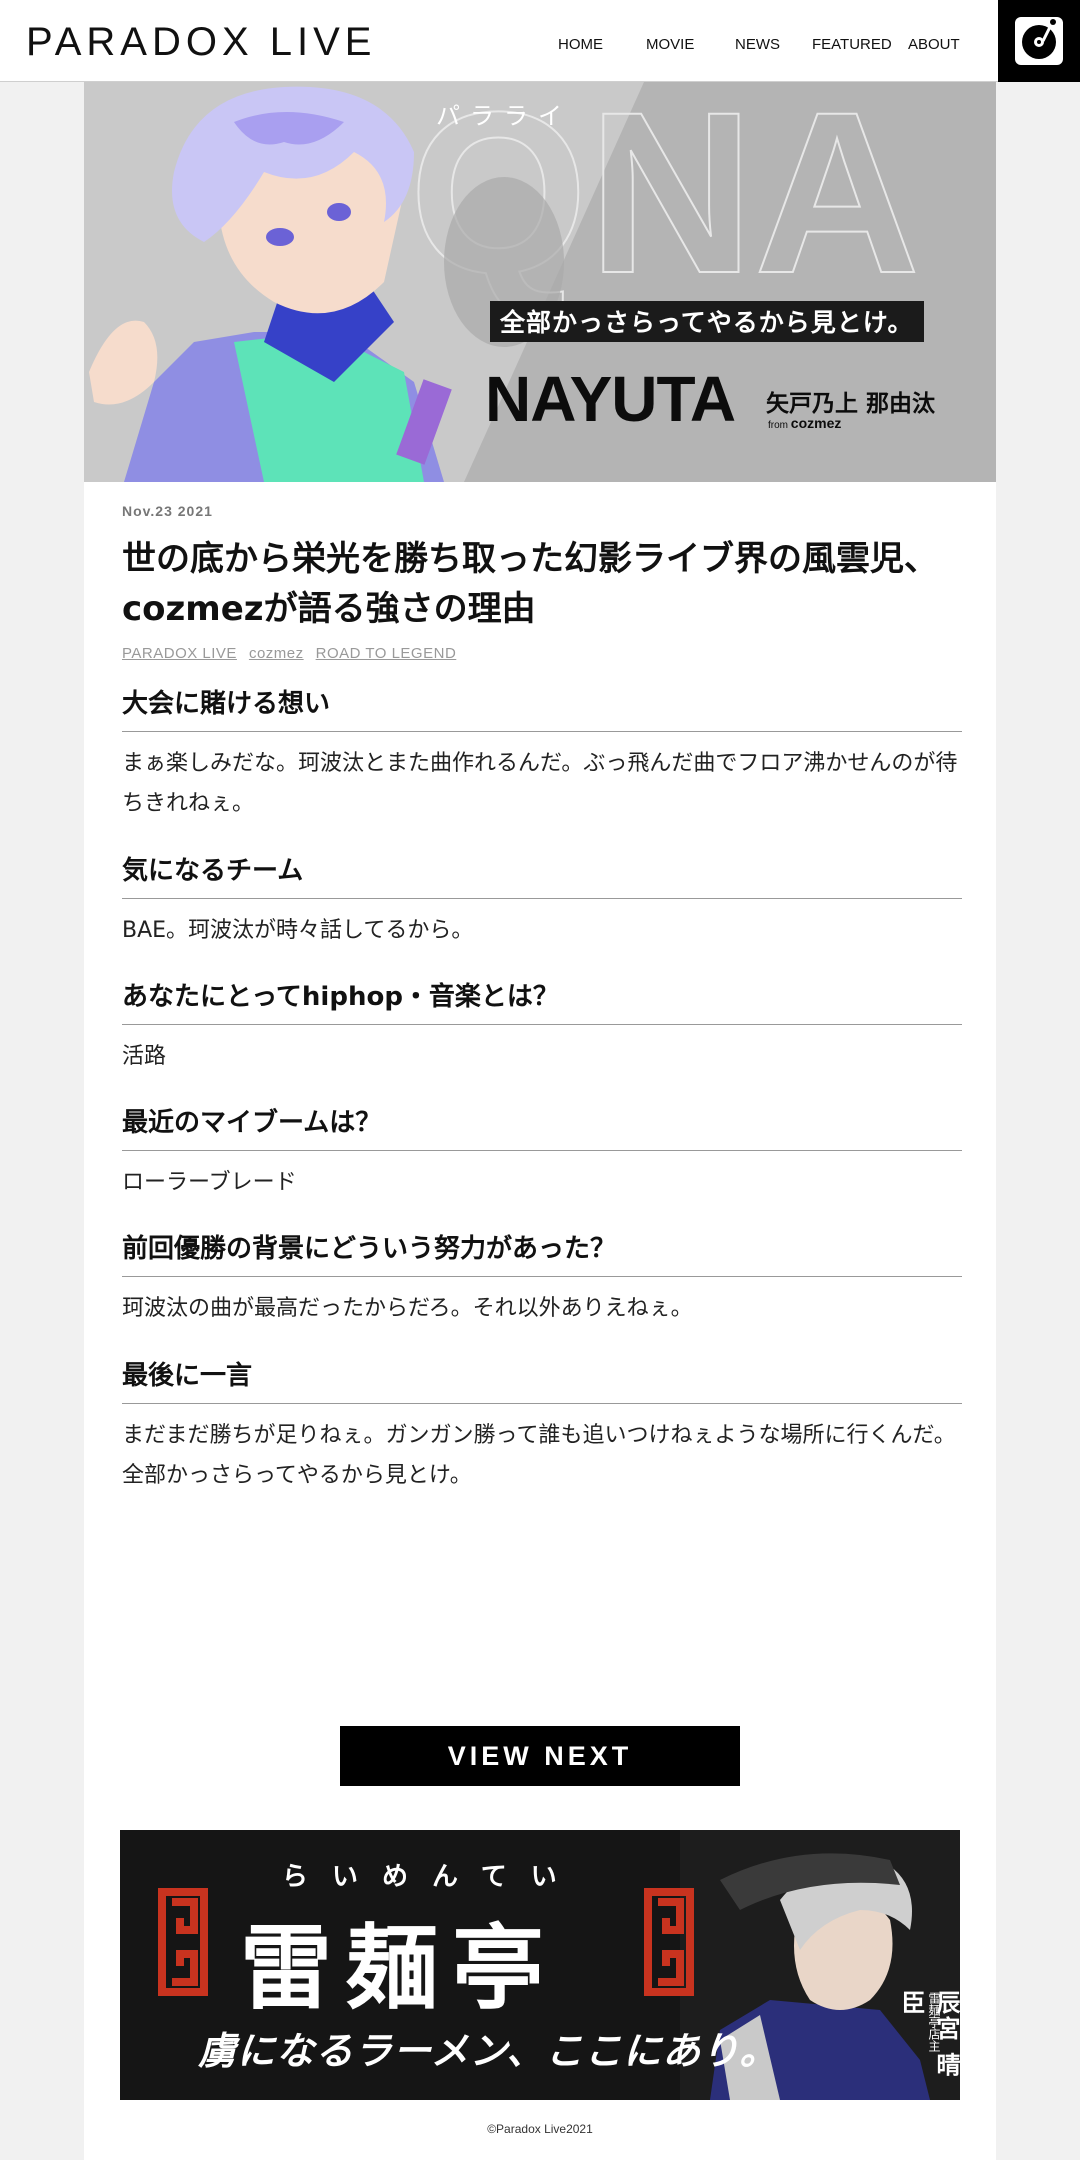 The width and height of the screenshot is (1080, 2160). What do you see at coordinates (399, 1968) in the screenshot?
I see `banner-title: 雷麺亭` at bounding box center [399, 1968].